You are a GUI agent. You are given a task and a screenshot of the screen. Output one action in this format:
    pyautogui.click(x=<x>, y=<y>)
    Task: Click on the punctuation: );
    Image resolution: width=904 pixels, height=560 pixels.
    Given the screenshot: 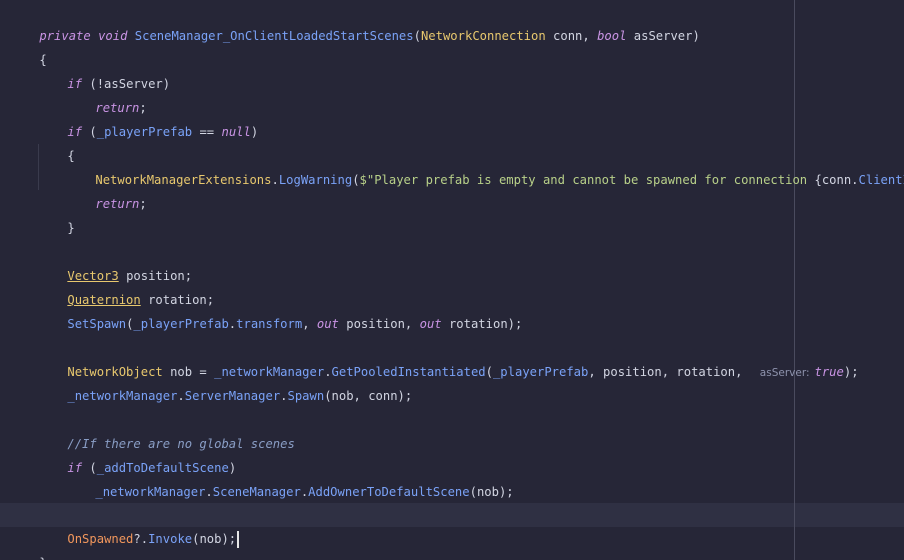 What is the action you would take?
    pyautogui.click(x=851, y=372)
    